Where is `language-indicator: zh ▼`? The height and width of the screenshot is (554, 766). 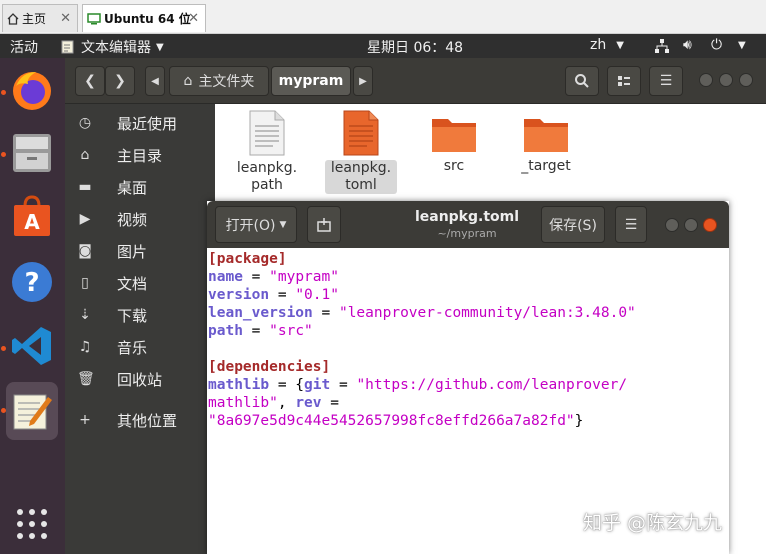
language-indicator: zh ▼ is located at coordinates (607, 45).